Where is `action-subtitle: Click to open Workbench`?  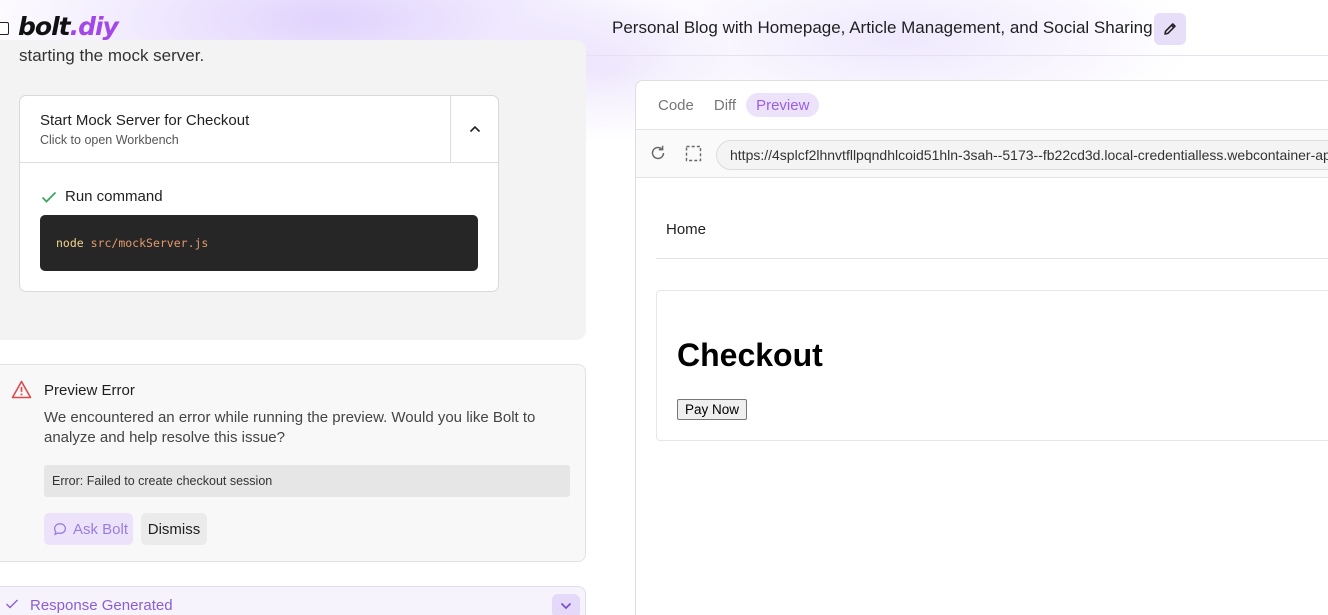 action-subtitle: Click to open Workbench is located at coordinates (109, 140).